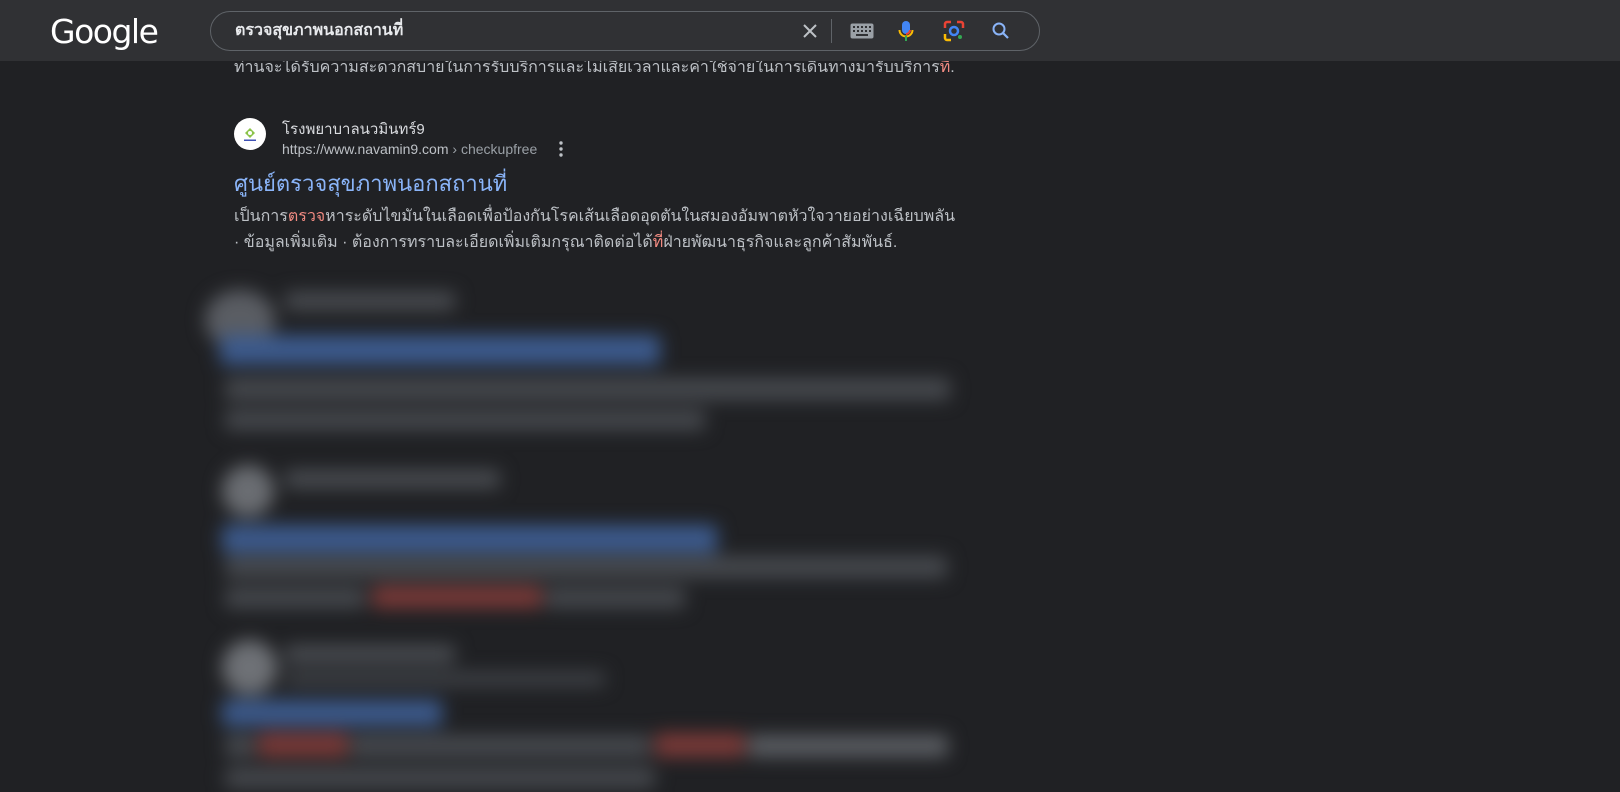 This screenshot has width=1620, height=792. I want to click on close-icon, so click(810, 31).